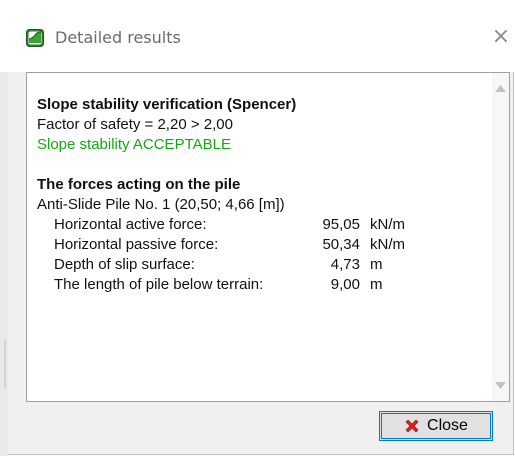 The image size is (515, 456). Describe the element at coordinates (341, 244) in the screenshot. I see `force-value: 50,34` at that location.